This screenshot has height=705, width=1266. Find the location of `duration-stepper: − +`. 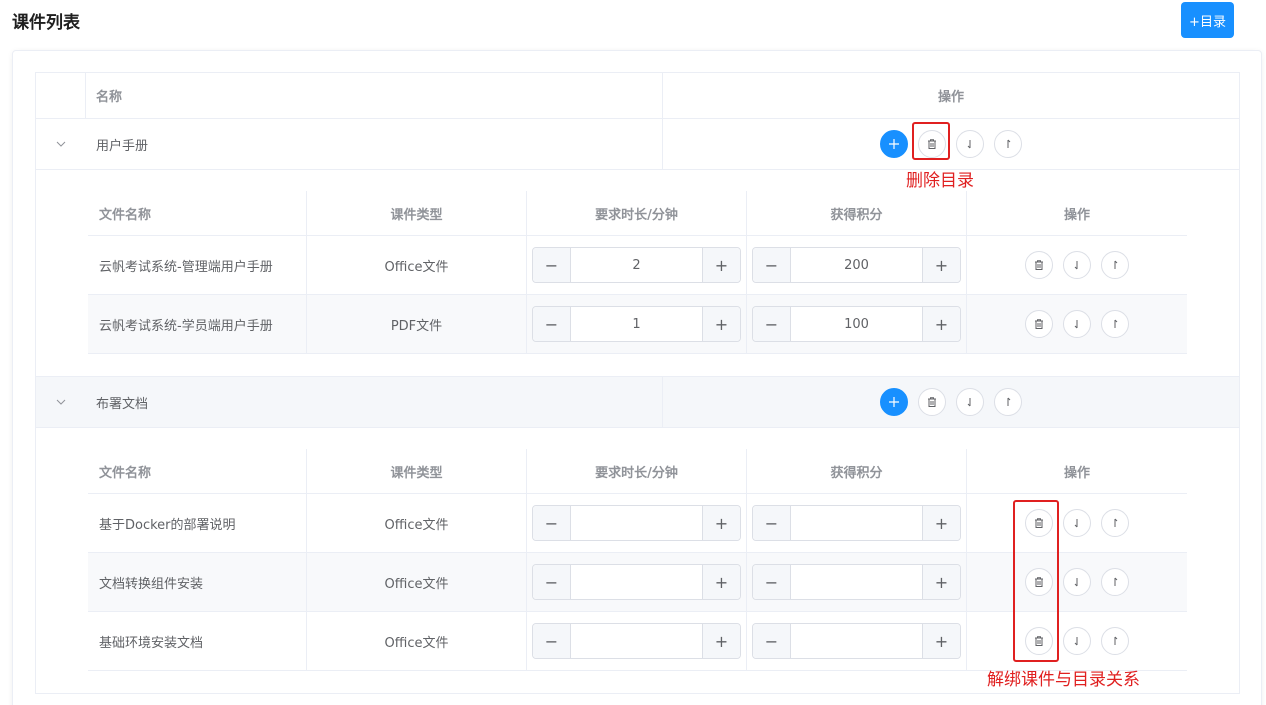

duration-stepper: − + is located at coordinates (636, 523).